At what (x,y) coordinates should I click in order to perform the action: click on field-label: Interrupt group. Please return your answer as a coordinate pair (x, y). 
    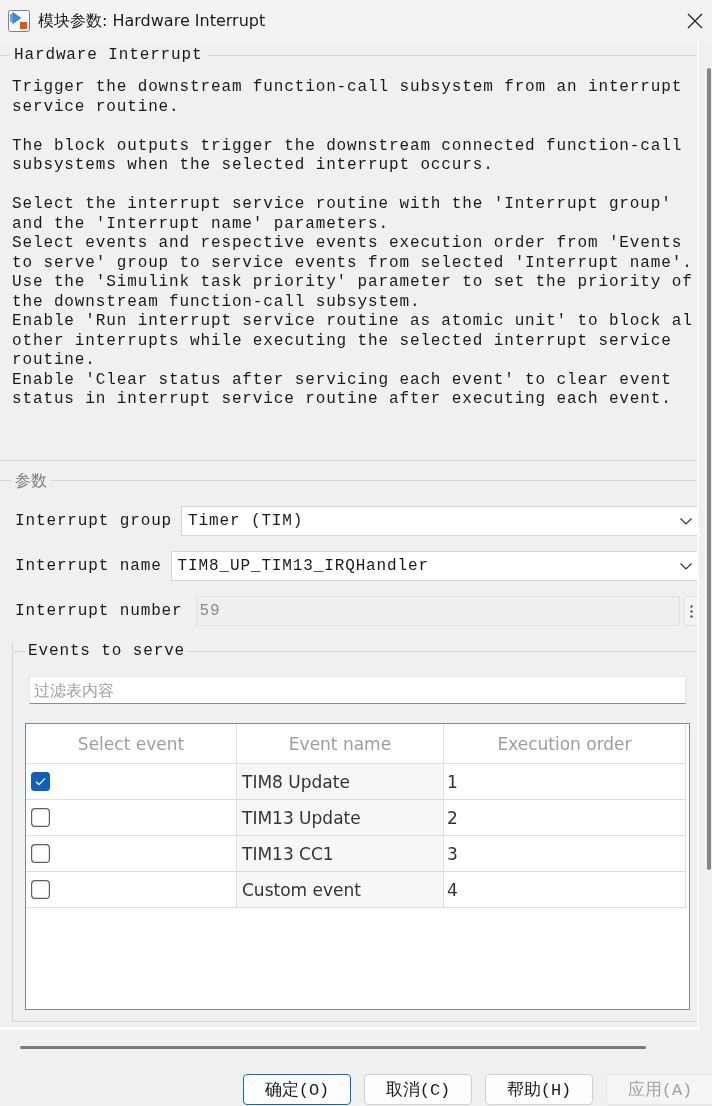
    Looking at the image, I should click on (94, 521).